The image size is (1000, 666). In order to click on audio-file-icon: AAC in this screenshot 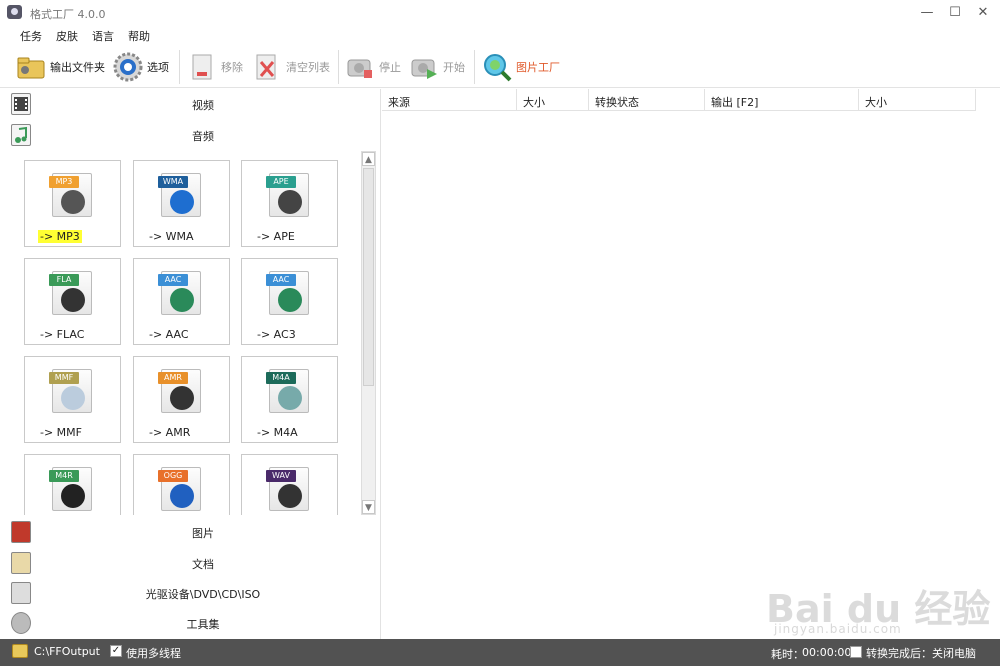, I will do `click(179, 293)`.